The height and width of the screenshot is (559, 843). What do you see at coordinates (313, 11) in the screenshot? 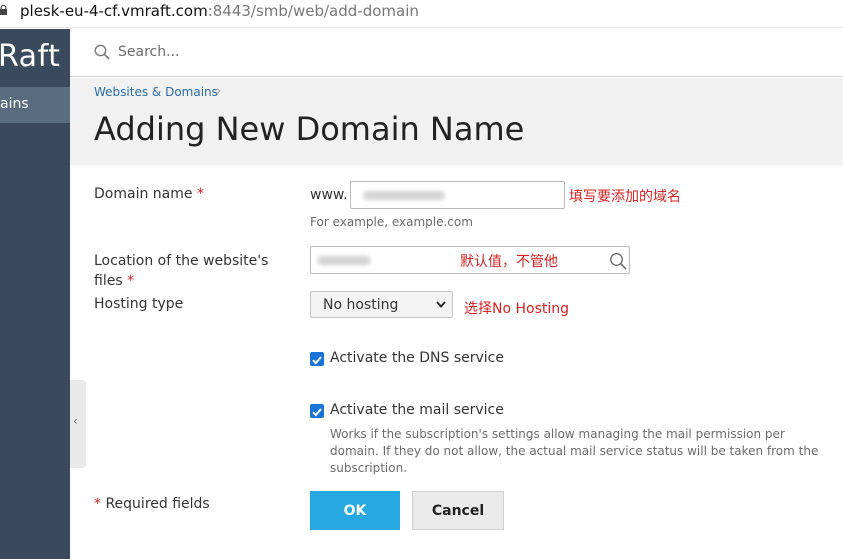
I see `url-path: :8443/smb/web/add-domain` at bounding box center [313, 11].